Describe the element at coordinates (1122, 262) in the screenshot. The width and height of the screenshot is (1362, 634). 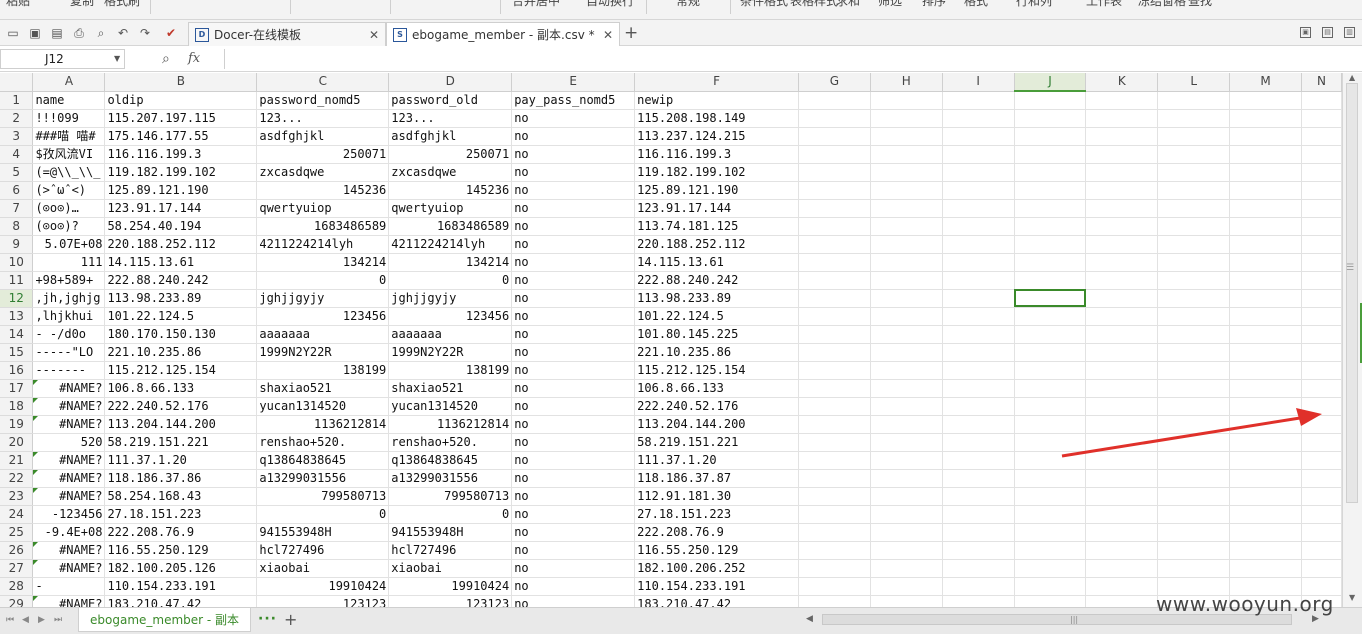
I see `cell-k10` at that location.